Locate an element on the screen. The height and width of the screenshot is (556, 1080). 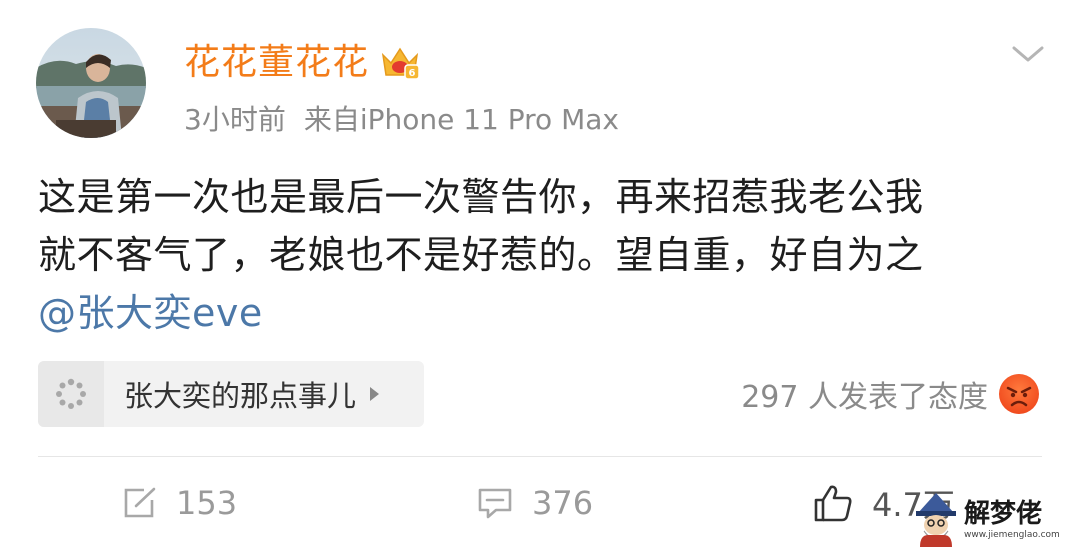
thumbs-up-icon is located at coordinates (833, 503).